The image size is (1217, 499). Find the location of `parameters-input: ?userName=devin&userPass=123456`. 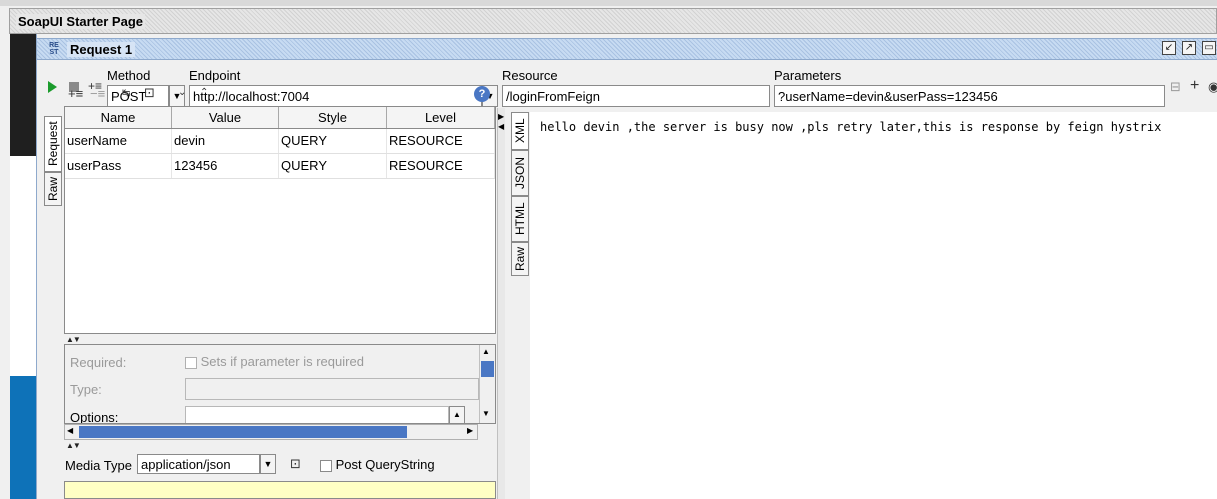

parameters-input: ?userName=devin&userPass=123456 is located at coordinates (969, 96).